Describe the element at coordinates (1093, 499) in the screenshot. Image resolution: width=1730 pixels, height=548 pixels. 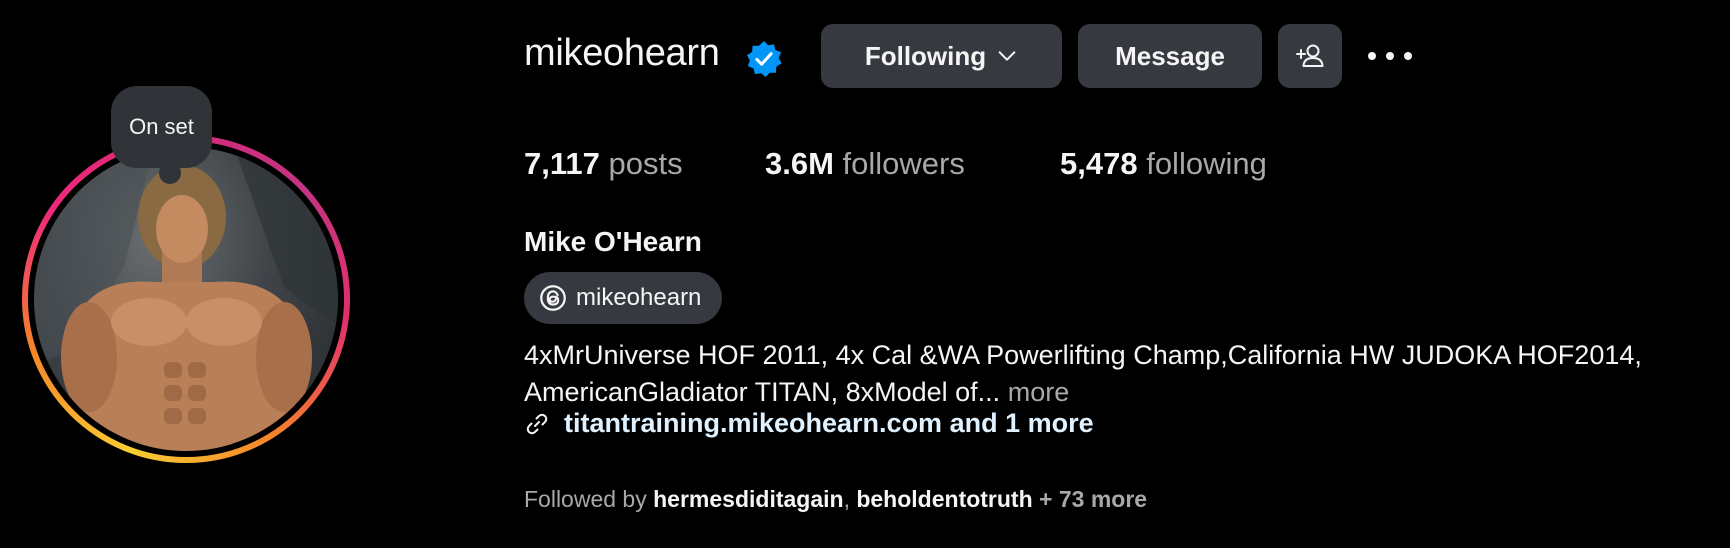
I see `followed-by-more: + 73 more` at that location.